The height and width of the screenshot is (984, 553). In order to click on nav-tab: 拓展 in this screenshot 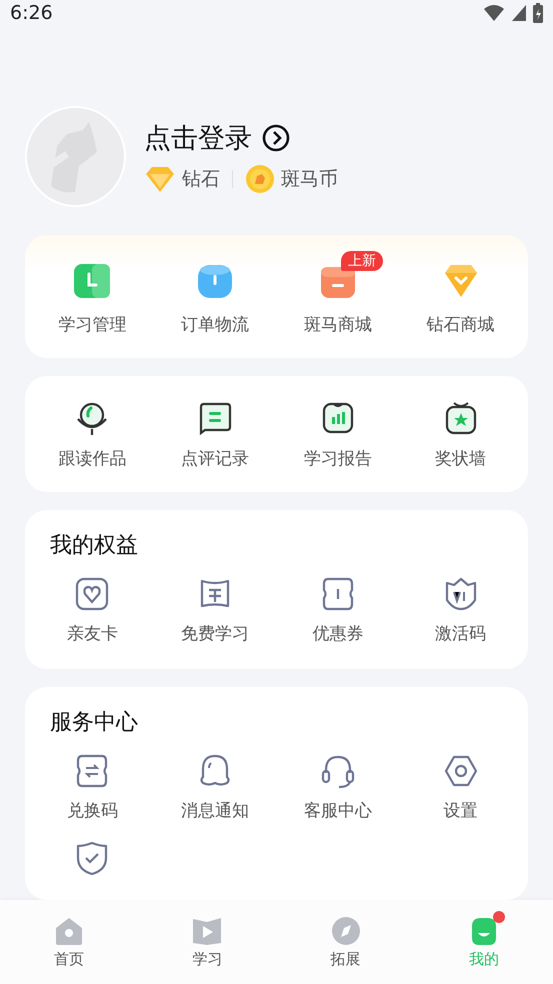, I will do `click(345, 942)`.